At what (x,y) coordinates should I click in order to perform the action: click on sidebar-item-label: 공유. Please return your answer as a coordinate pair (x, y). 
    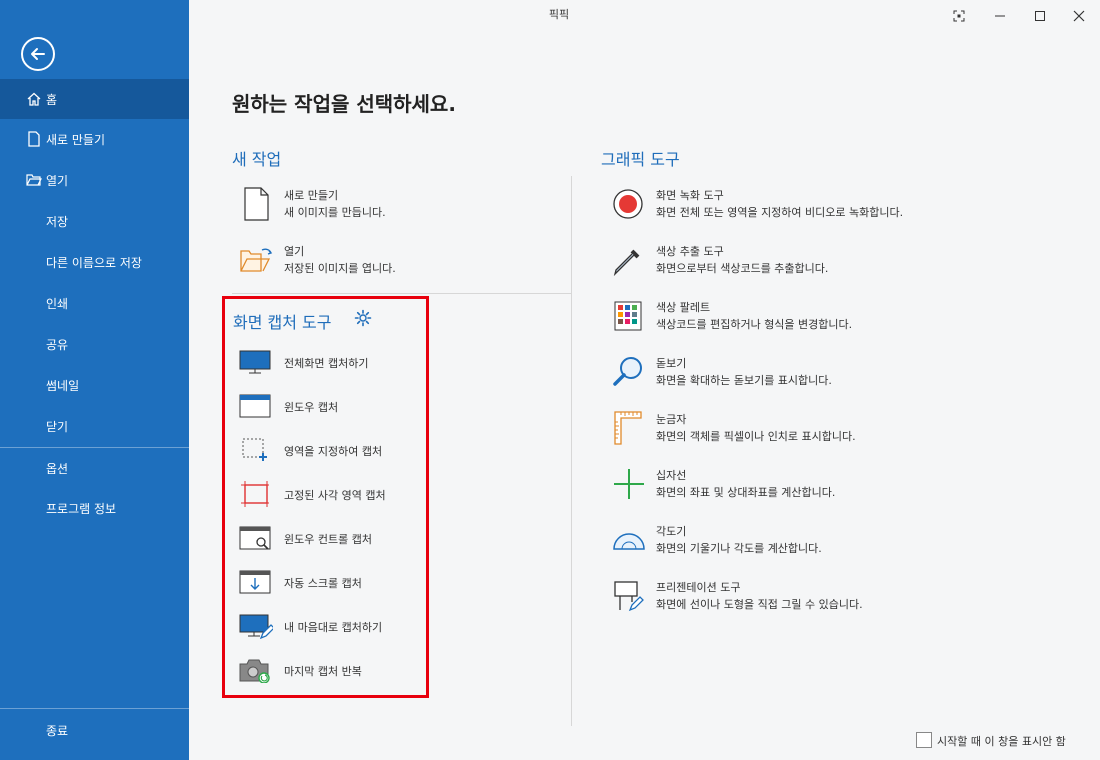
    Looking at the image, I should click on (57, 344).